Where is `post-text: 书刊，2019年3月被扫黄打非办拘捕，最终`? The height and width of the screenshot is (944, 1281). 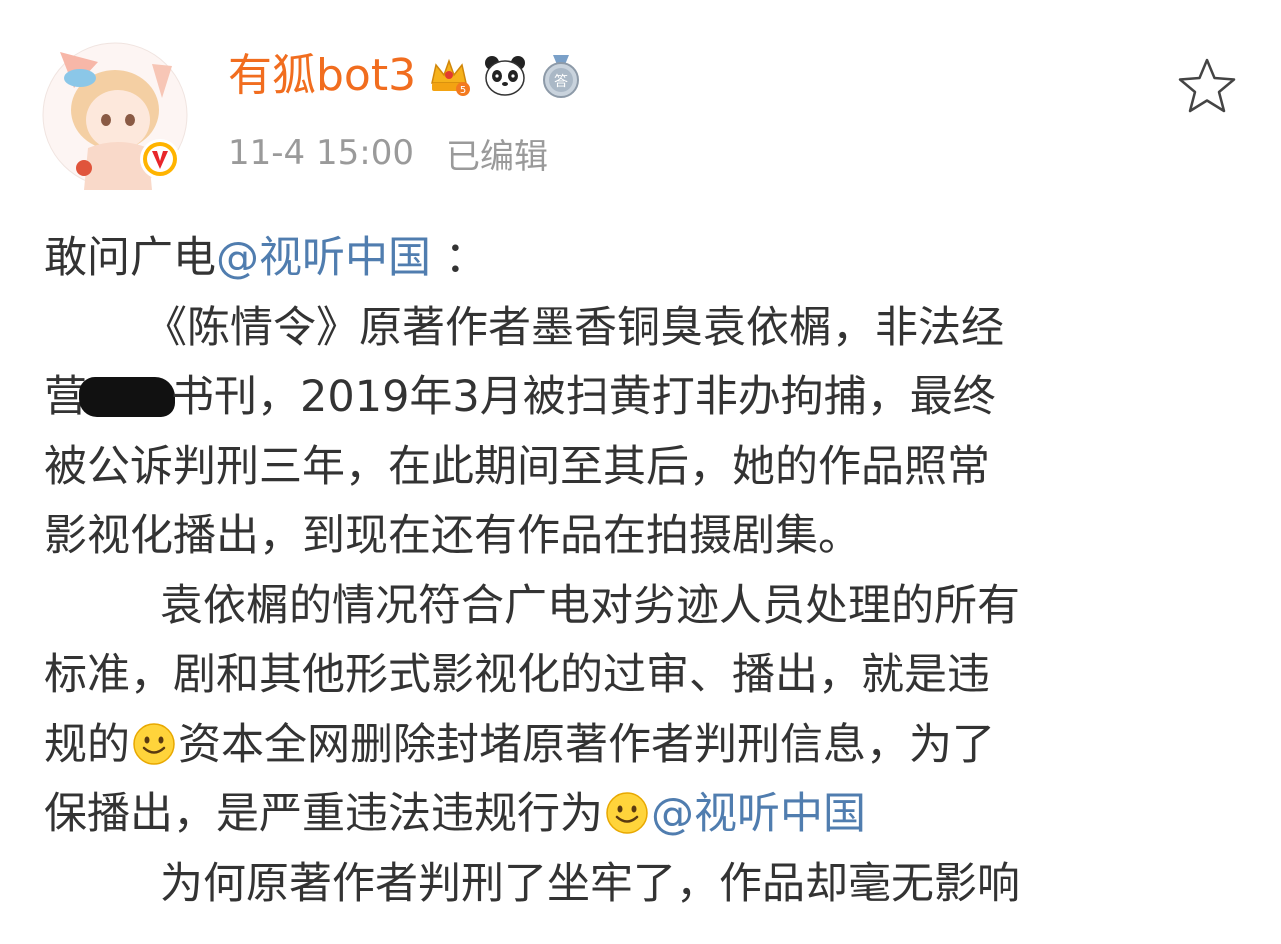 post-text: 书刊，2019年3月被扫黄打非办拘捕，最终 is located at coordinates (583, 397).